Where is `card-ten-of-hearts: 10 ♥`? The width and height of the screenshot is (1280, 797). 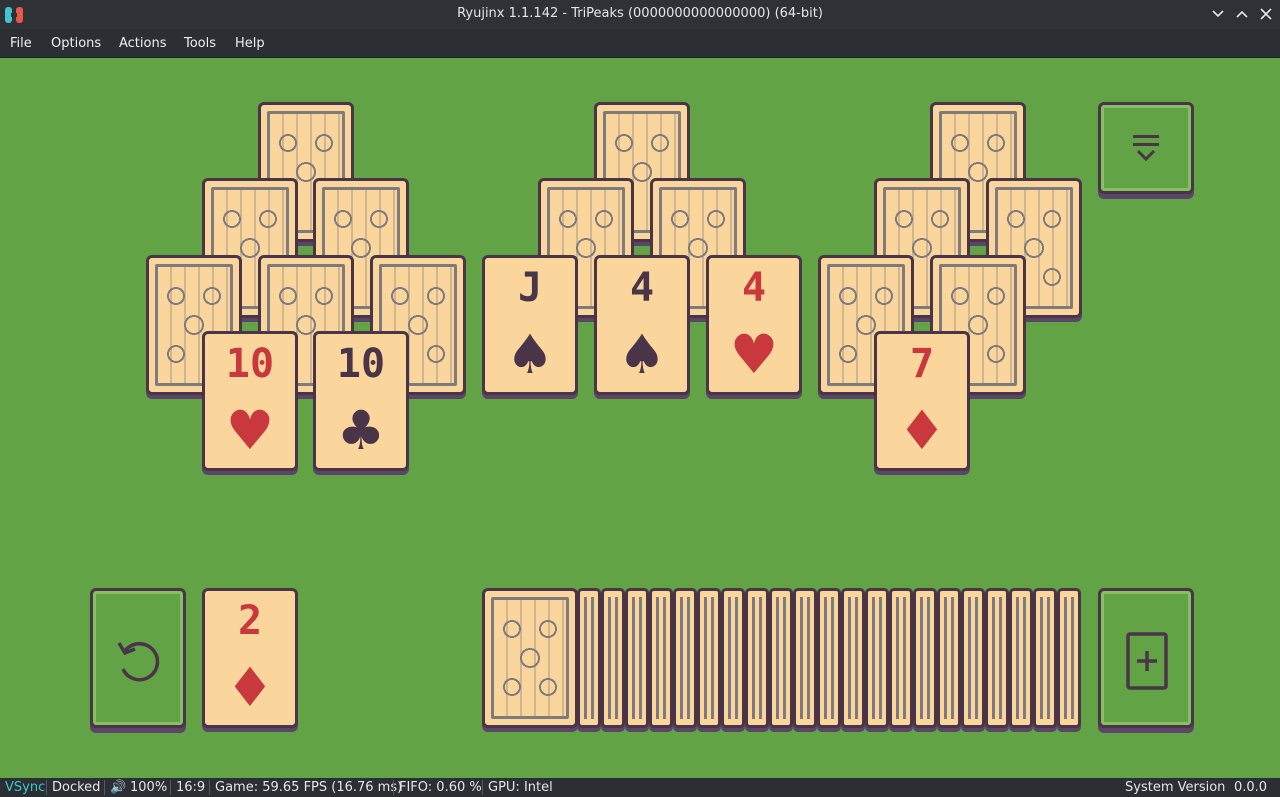 card-ten-of-hearts: 10 ♥ is located at coordinates (250, 401).